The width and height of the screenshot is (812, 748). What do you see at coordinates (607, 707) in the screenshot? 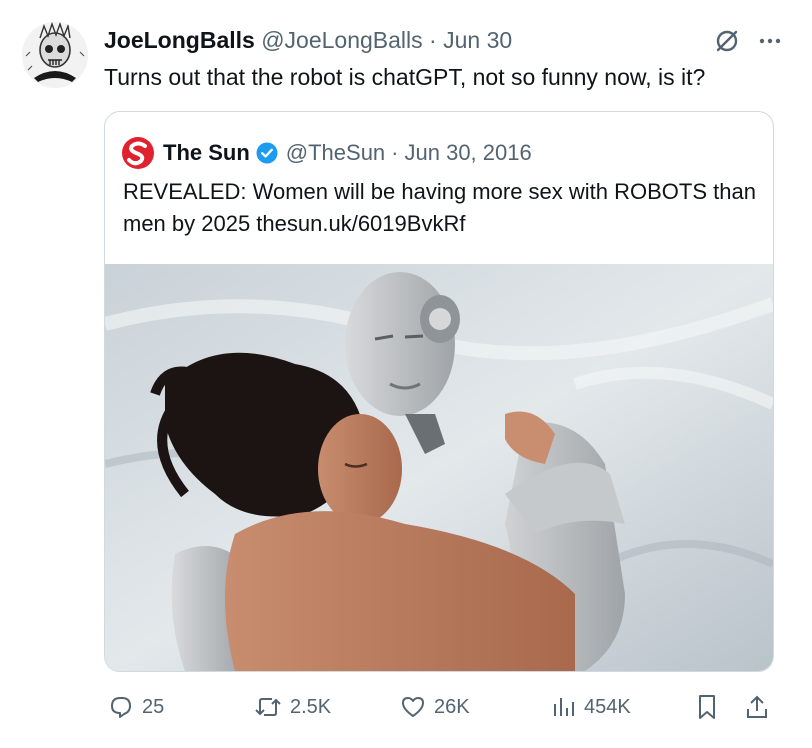
I see `view-count: 454K` at bounding box center [607, 707].